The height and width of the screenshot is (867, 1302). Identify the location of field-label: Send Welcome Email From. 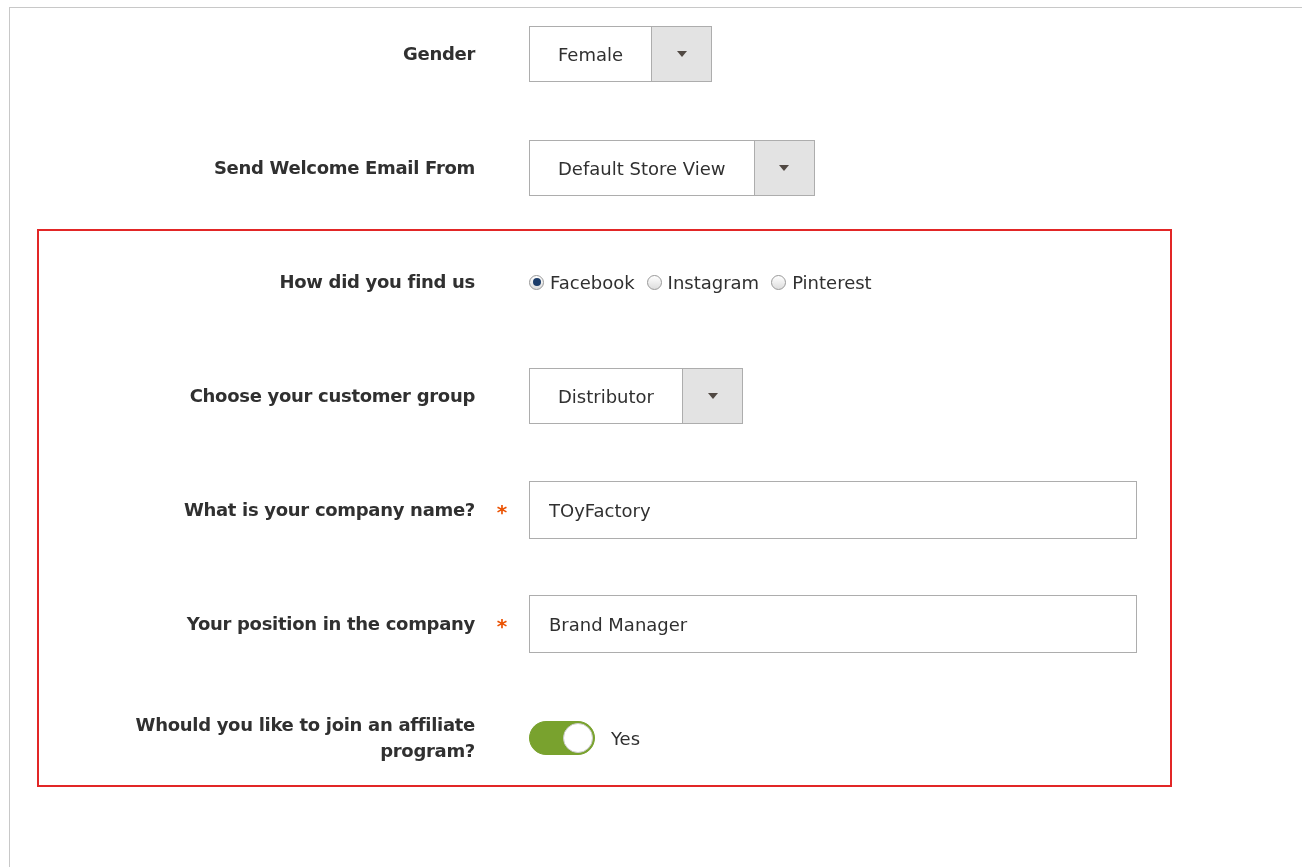
(343, 167).